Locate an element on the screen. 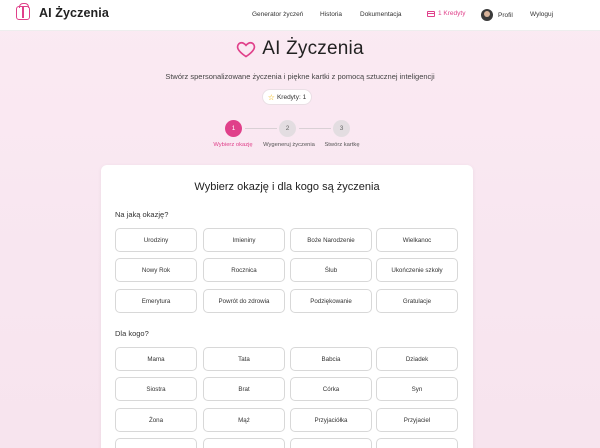 The height and width of the screenshot is (448, 600). recipient-option: Brat is located at coordinates (244, 389).